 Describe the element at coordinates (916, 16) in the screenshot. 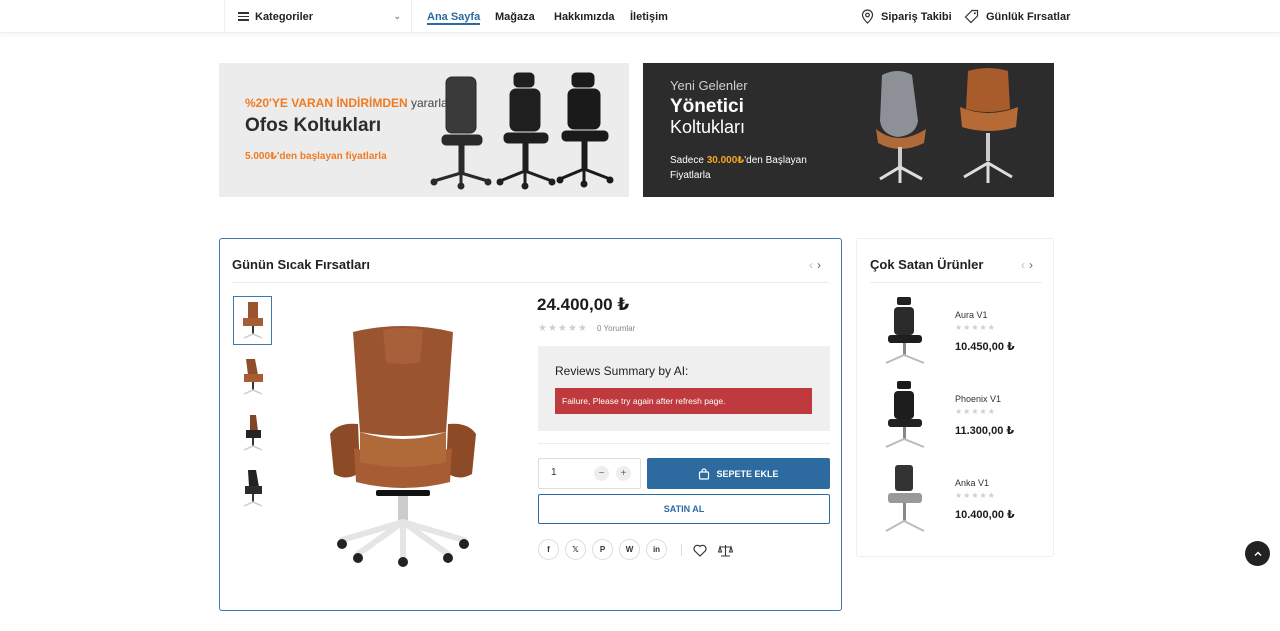

I see `order-tracking-label: Sipariş Takibi` at that location.